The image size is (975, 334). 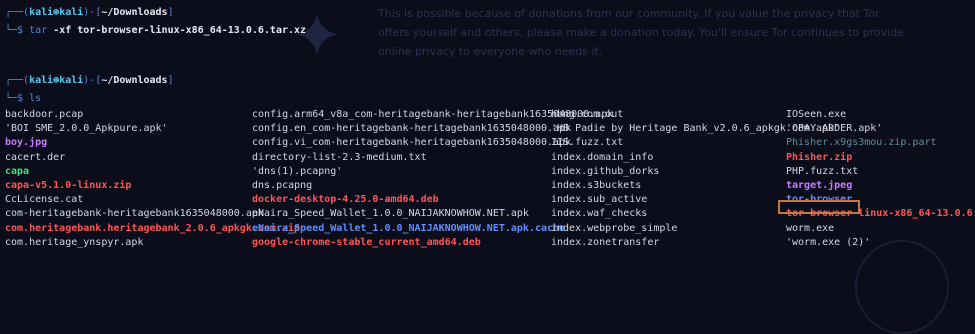 I want to click on ls-entry-img: target.jpeg, so click(x=819, y=185).